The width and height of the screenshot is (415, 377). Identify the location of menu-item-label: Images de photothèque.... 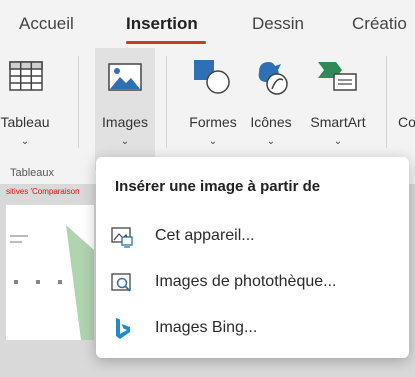
(246, 281).